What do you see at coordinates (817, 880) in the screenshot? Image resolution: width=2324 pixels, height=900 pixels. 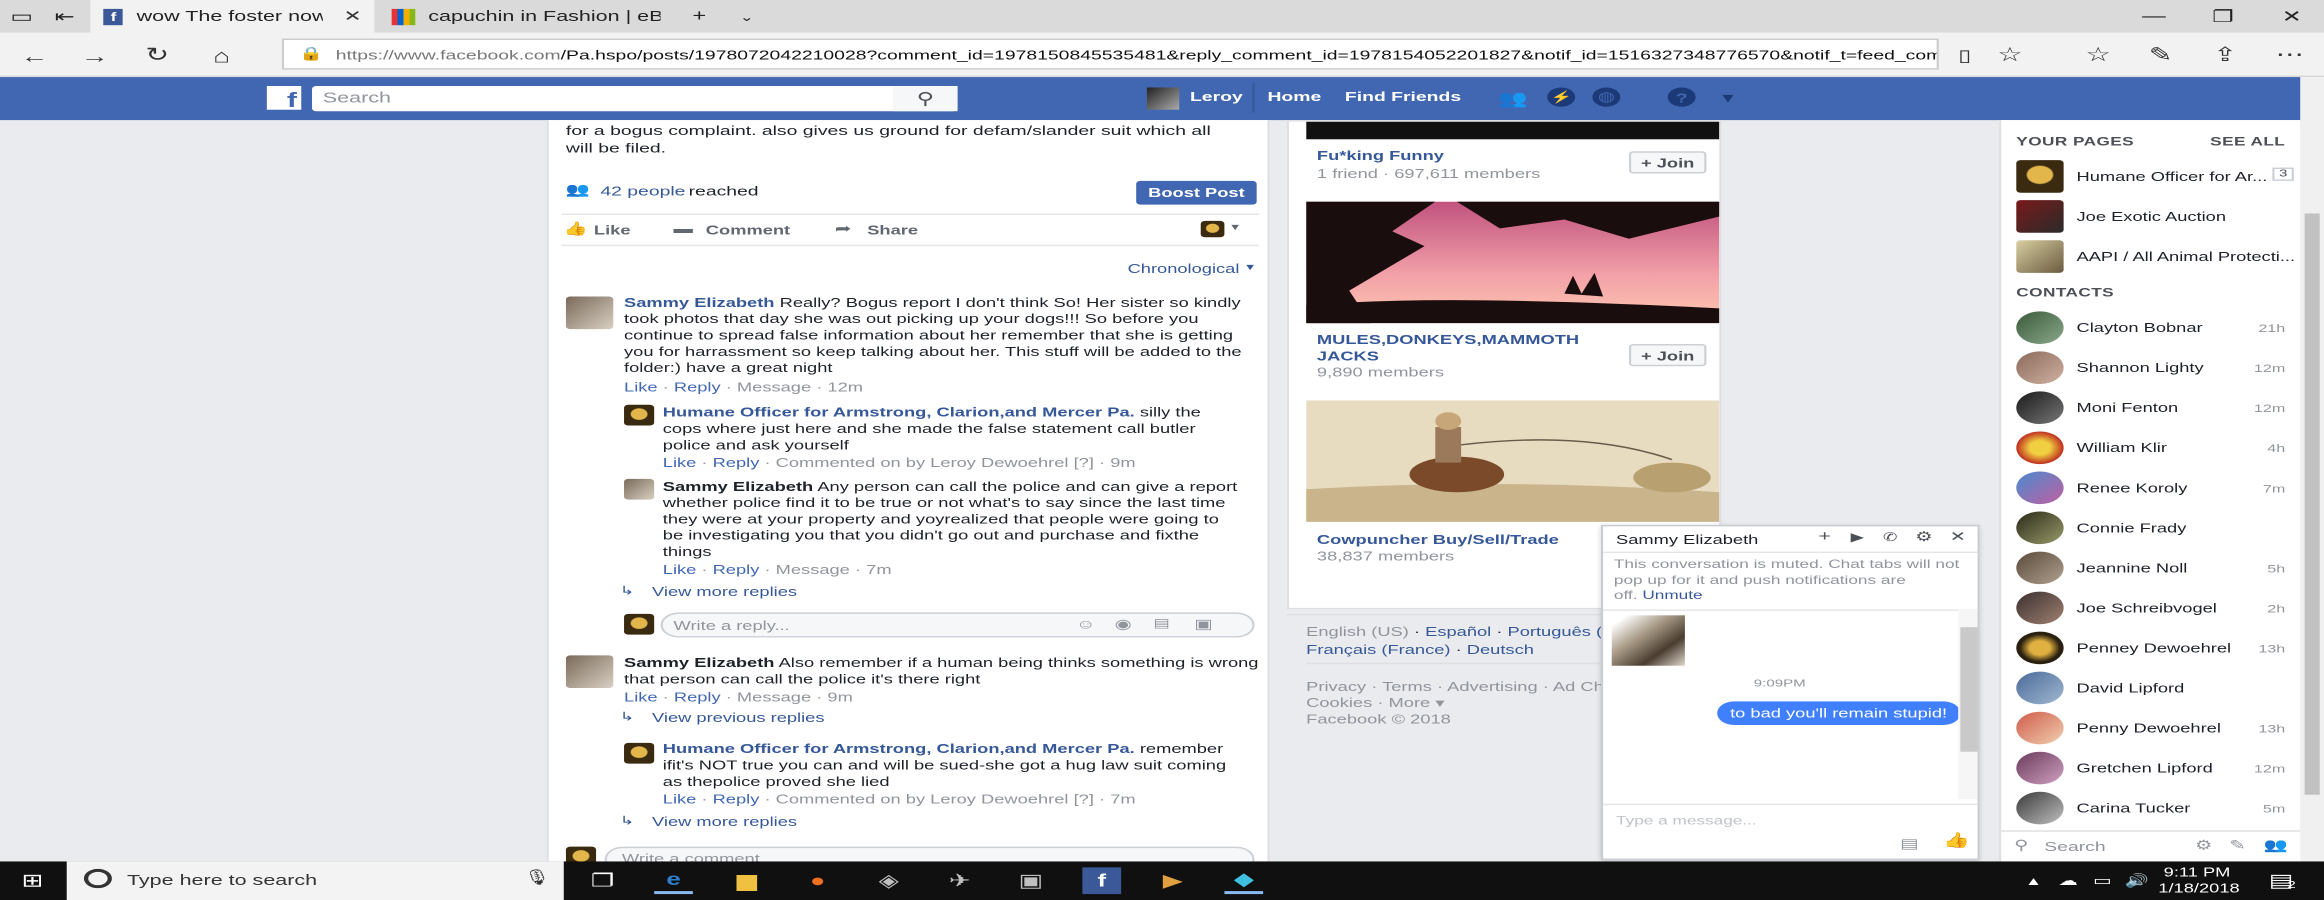 I see `firefox-icon: ●` at bounding box center [817, 880].